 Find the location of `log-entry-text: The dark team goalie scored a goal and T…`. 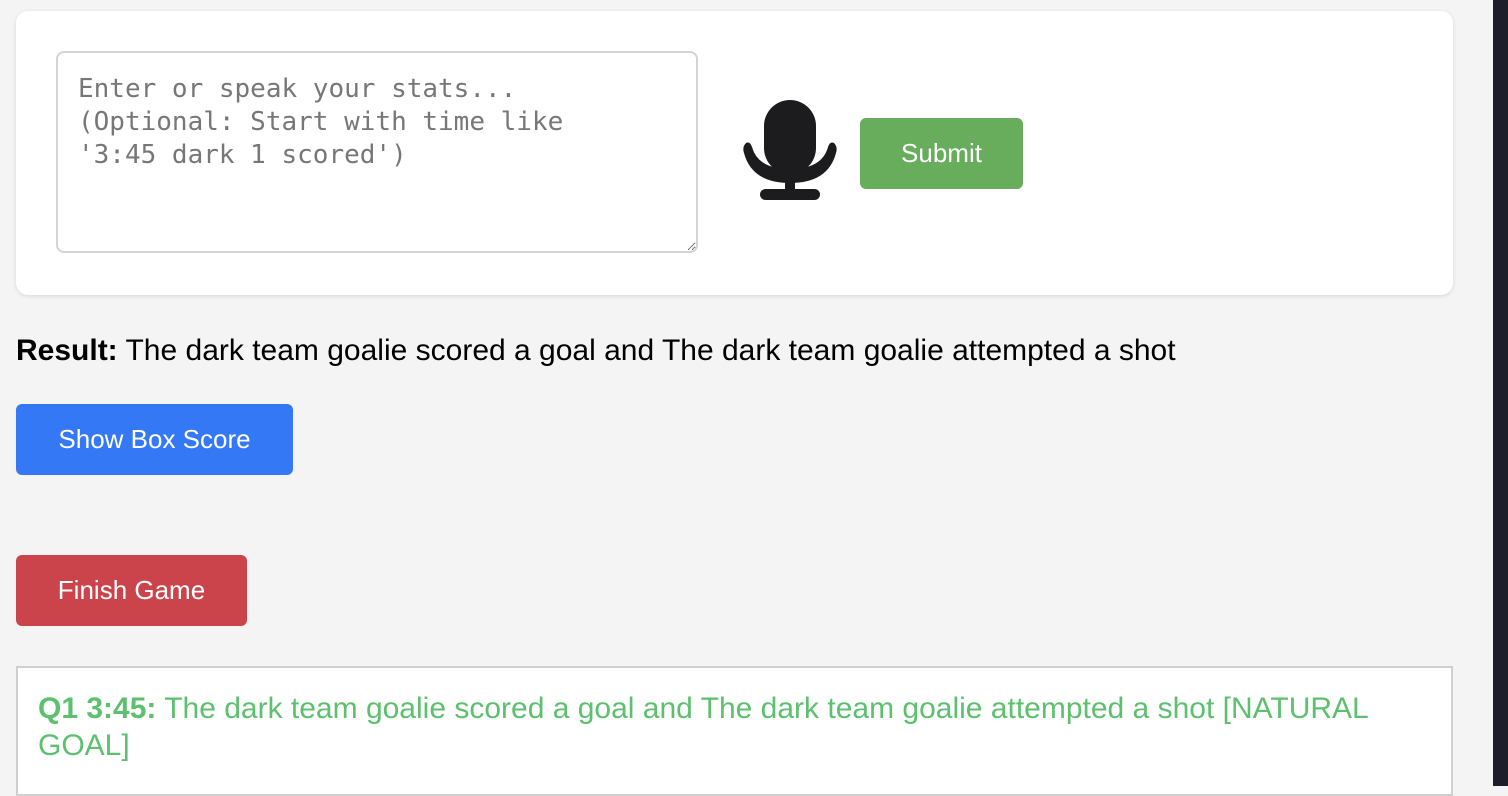

log-entry-text: The dark team goalie scored a goal and T… is located at coordinates (703, 727).